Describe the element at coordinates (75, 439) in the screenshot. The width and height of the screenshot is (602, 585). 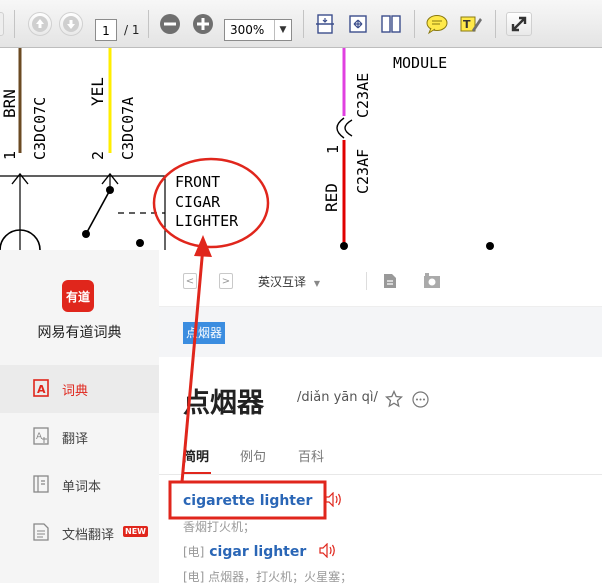
I see `sidebar-item-label: 翻译` at that location.